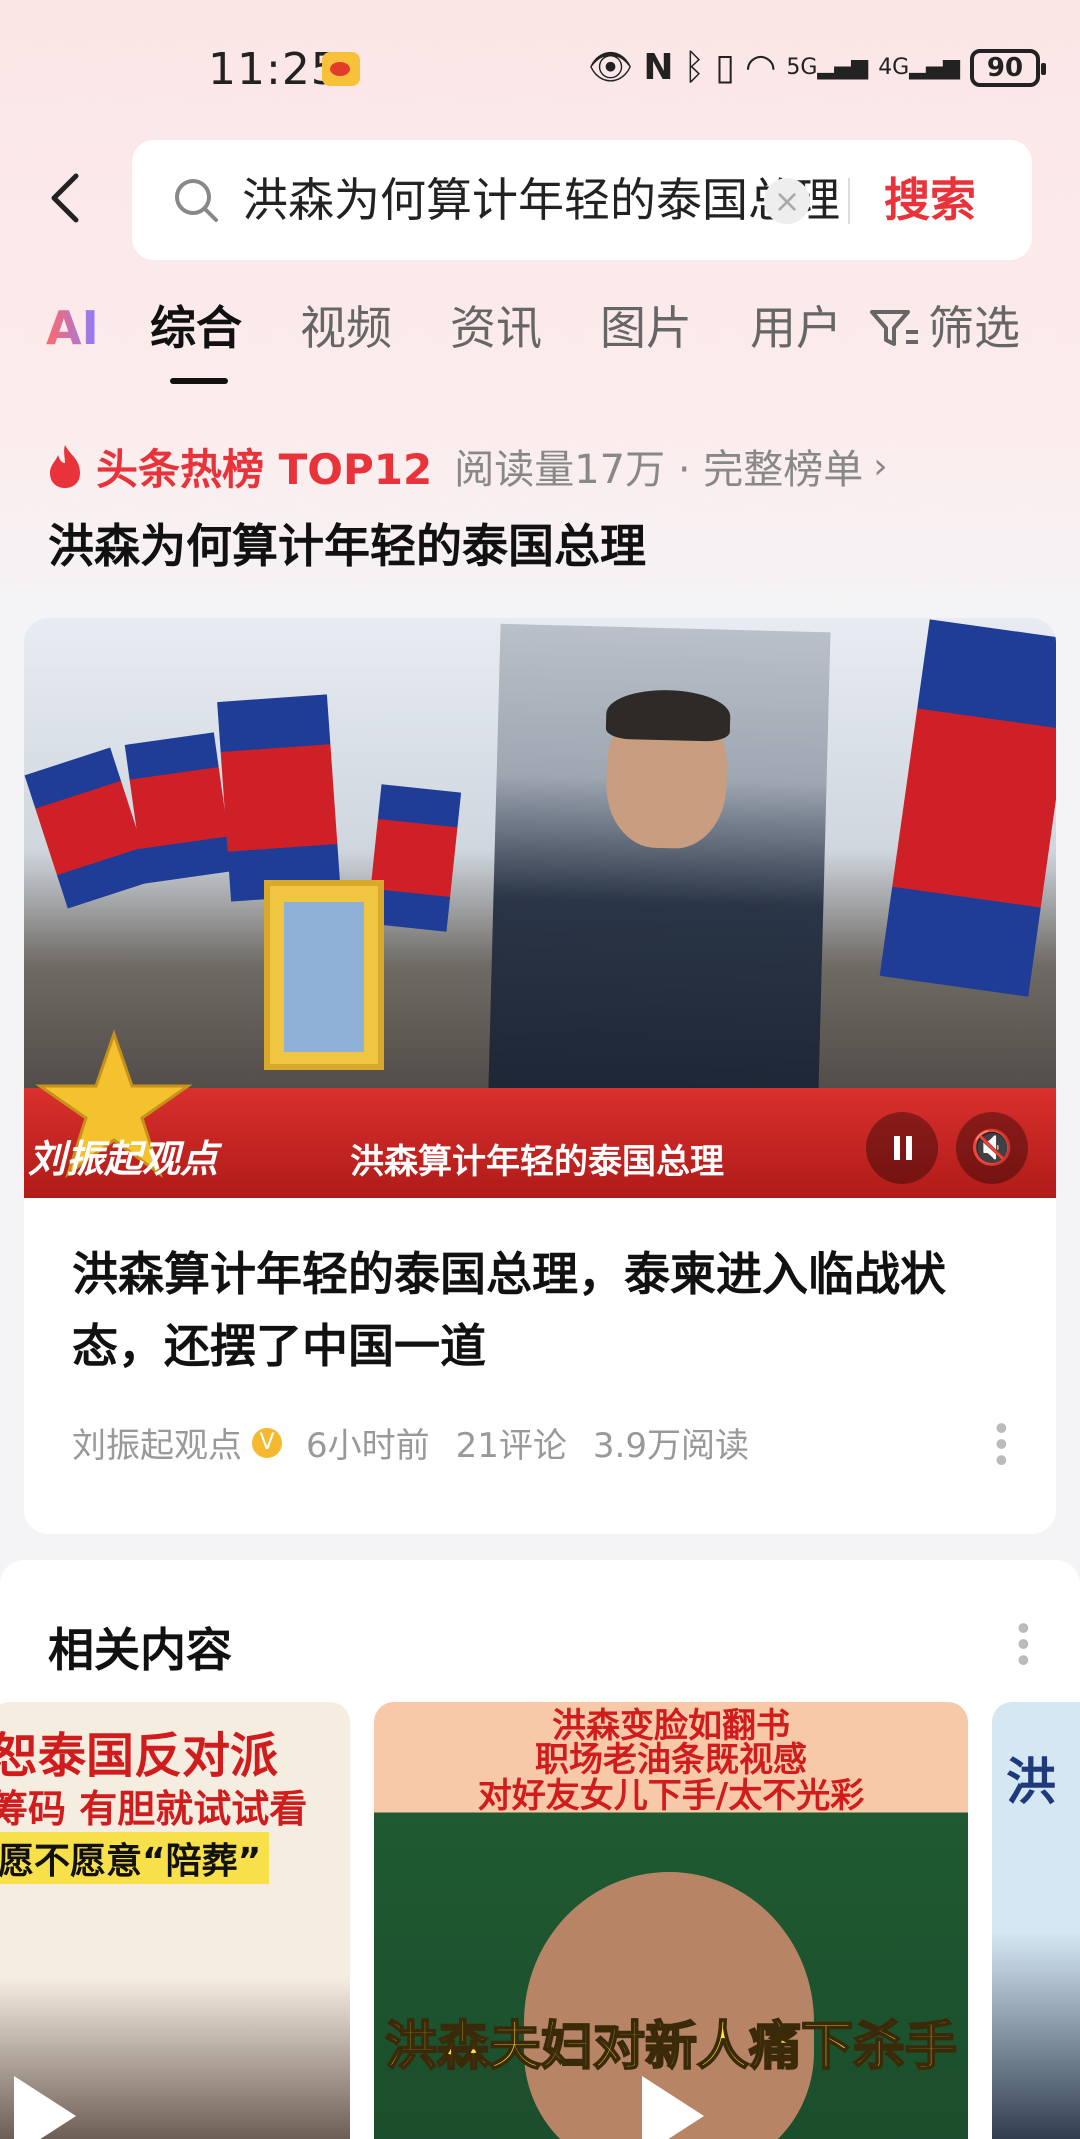 The image size is (1080, 2139). What do you see at coordinates (694, 67) in the screenshot?
I see `bluetooth-icon: ᛒ` at bounding box center [694, 67].